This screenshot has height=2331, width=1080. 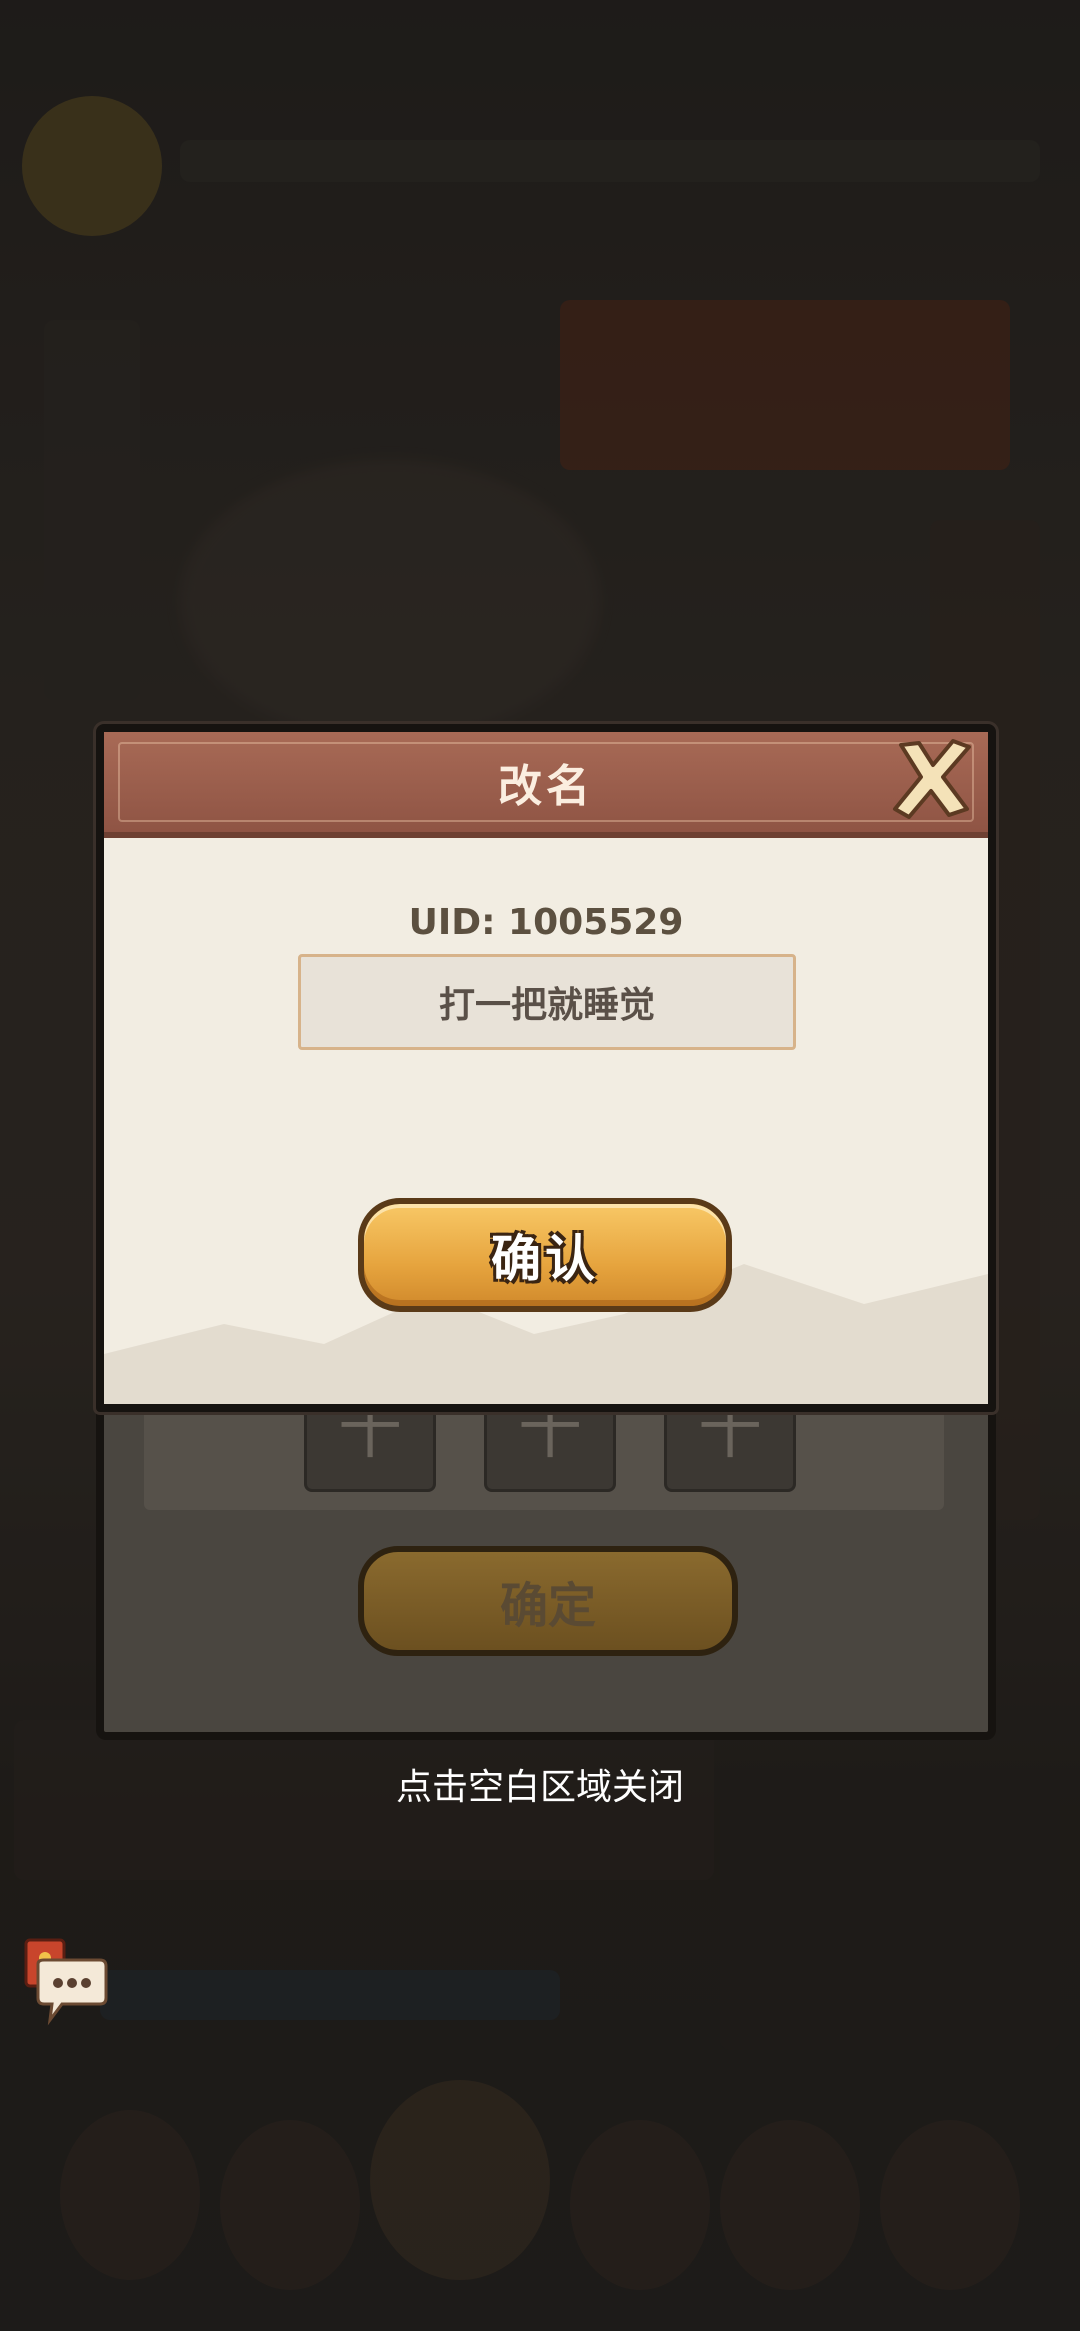 What do you see at coordinates (545, 1259) in the screenshot?
I see `confirm-label: 确认` at bounding box center [545, 1259].